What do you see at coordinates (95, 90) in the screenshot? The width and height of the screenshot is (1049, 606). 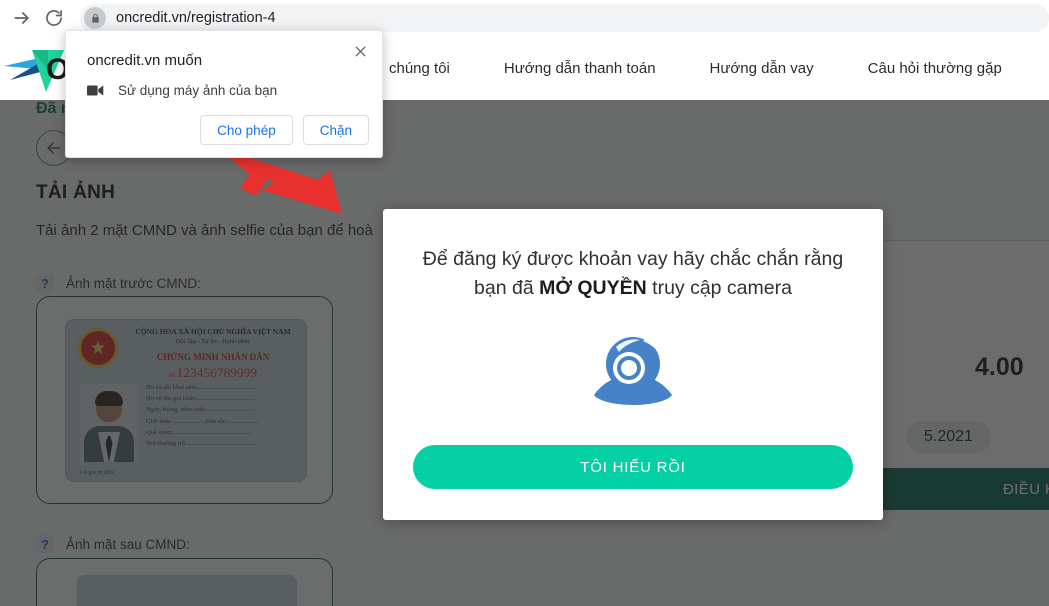 I see `video-camera-icon` at bounding box center [95, 90].